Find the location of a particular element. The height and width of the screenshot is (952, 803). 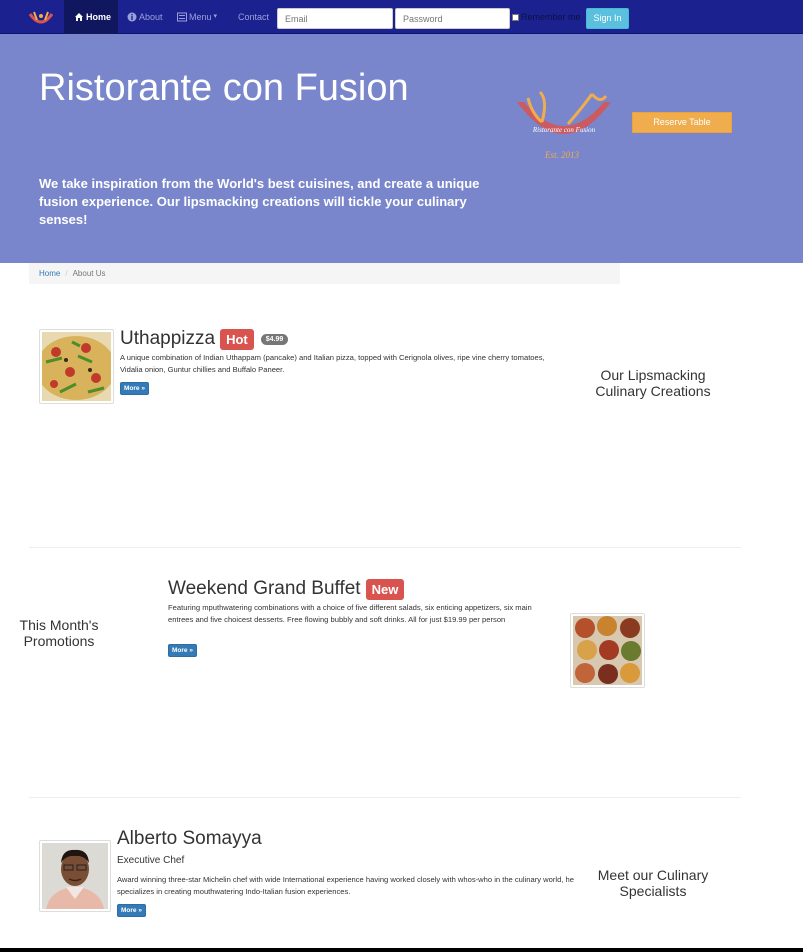

nav-about-label: About is located at coordinates (151, 17).